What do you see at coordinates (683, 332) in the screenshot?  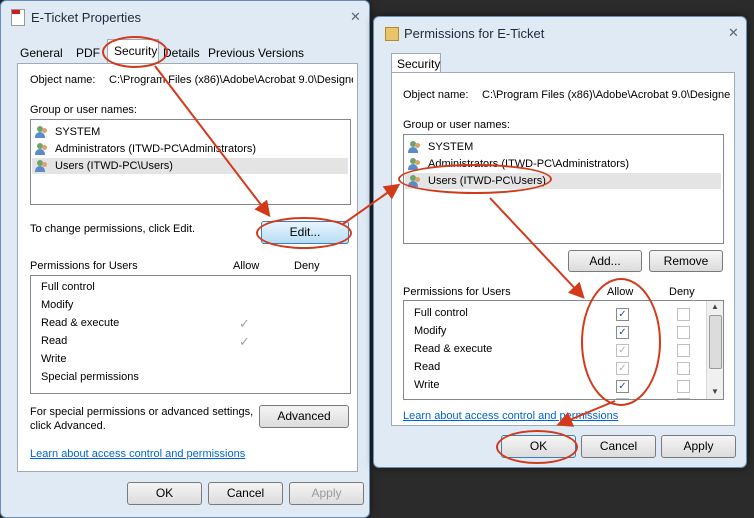 I see `deny-modify-checkbox` at bounding box center [683, 332].